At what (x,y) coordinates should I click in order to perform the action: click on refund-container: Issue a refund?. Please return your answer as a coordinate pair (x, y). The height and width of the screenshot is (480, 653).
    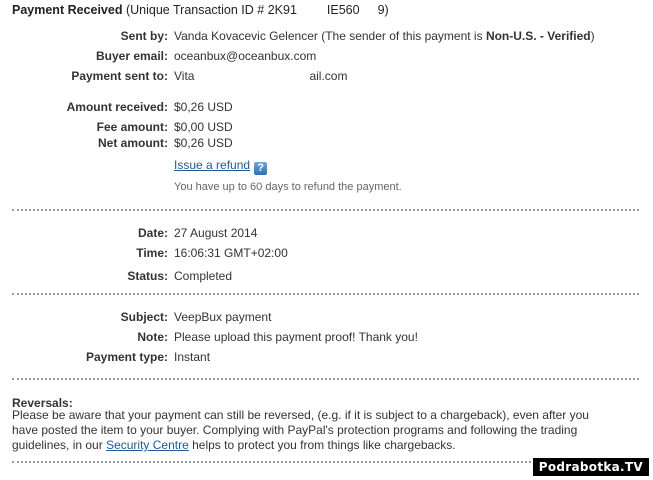
    Looking at the image, I should click on (221, 166).